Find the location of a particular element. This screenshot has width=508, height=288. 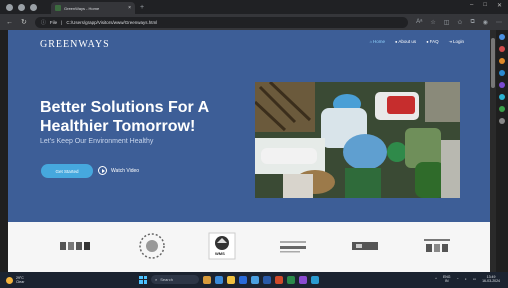

browser-toolbar: Aᵃ ☆ ◫ ✩ ⧉ ◉ ⋯ is located at coordinates (459, 22).